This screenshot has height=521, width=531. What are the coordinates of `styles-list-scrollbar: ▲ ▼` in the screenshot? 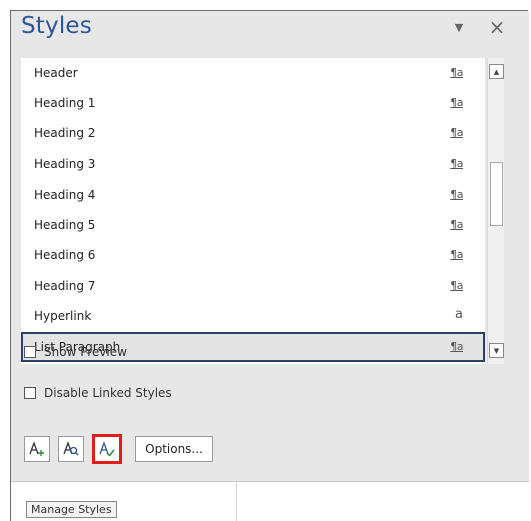 It's located at (495, 211).